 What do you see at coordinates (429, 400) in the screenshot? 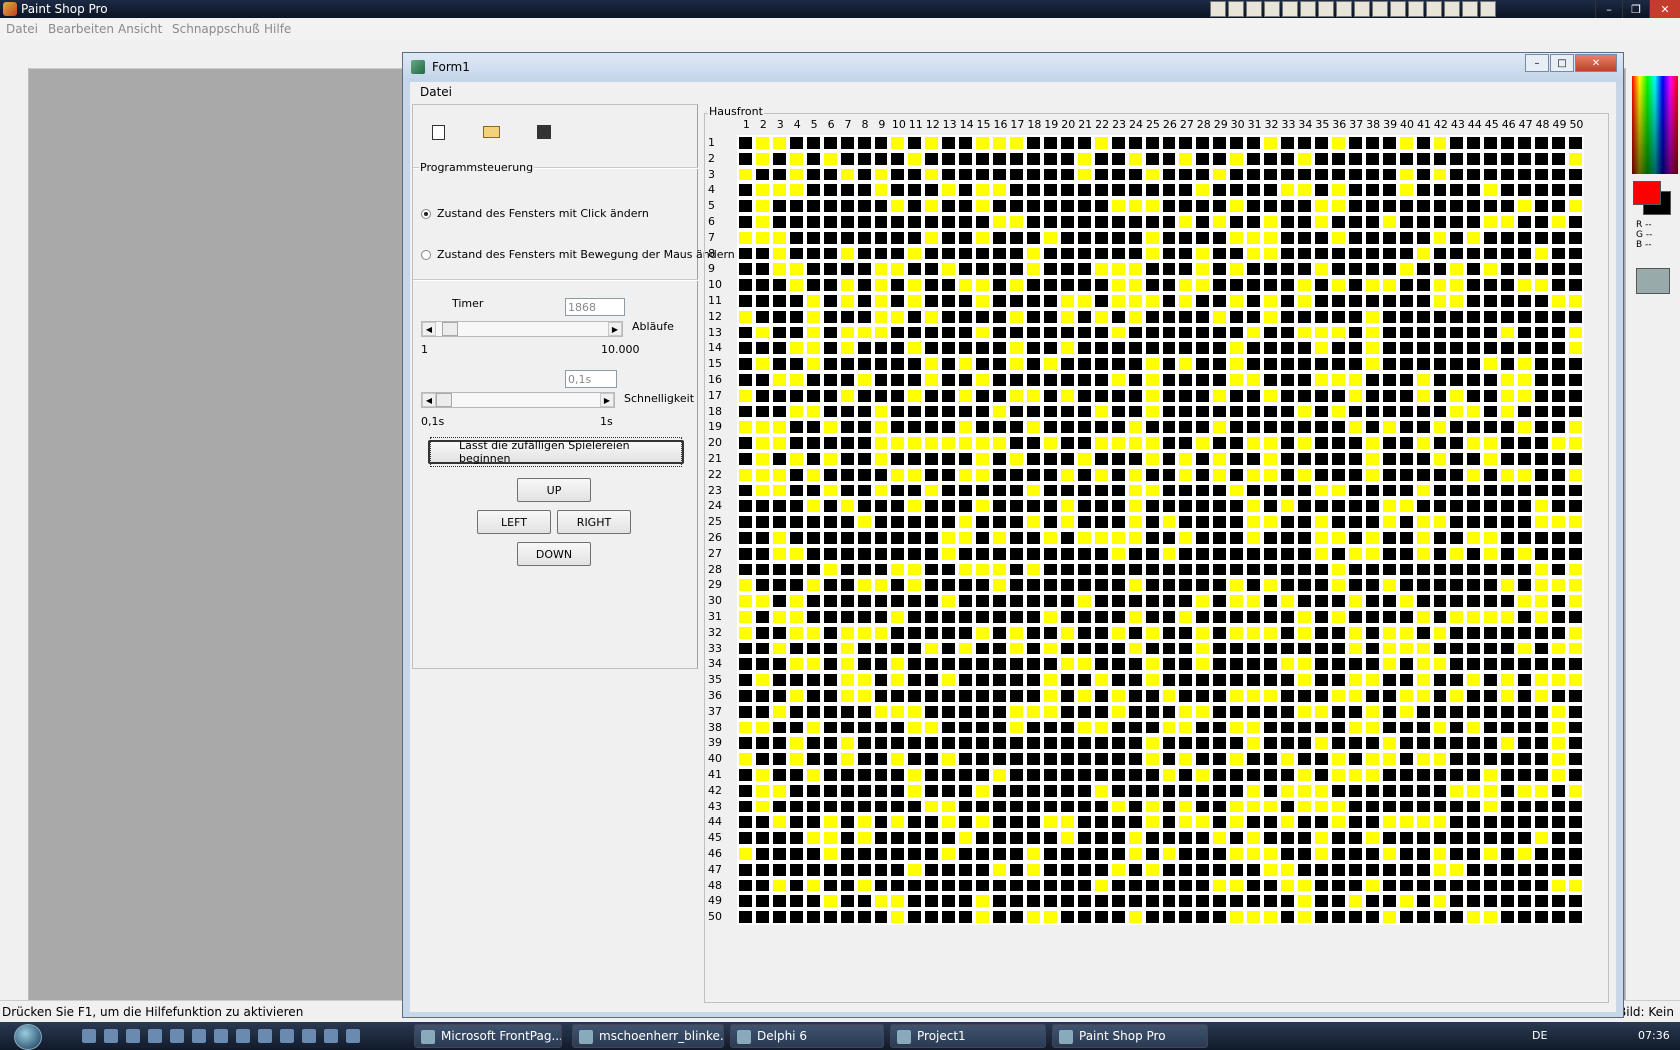
I see `arrow-left-icon: ◀` at bounding box center [429, 400].